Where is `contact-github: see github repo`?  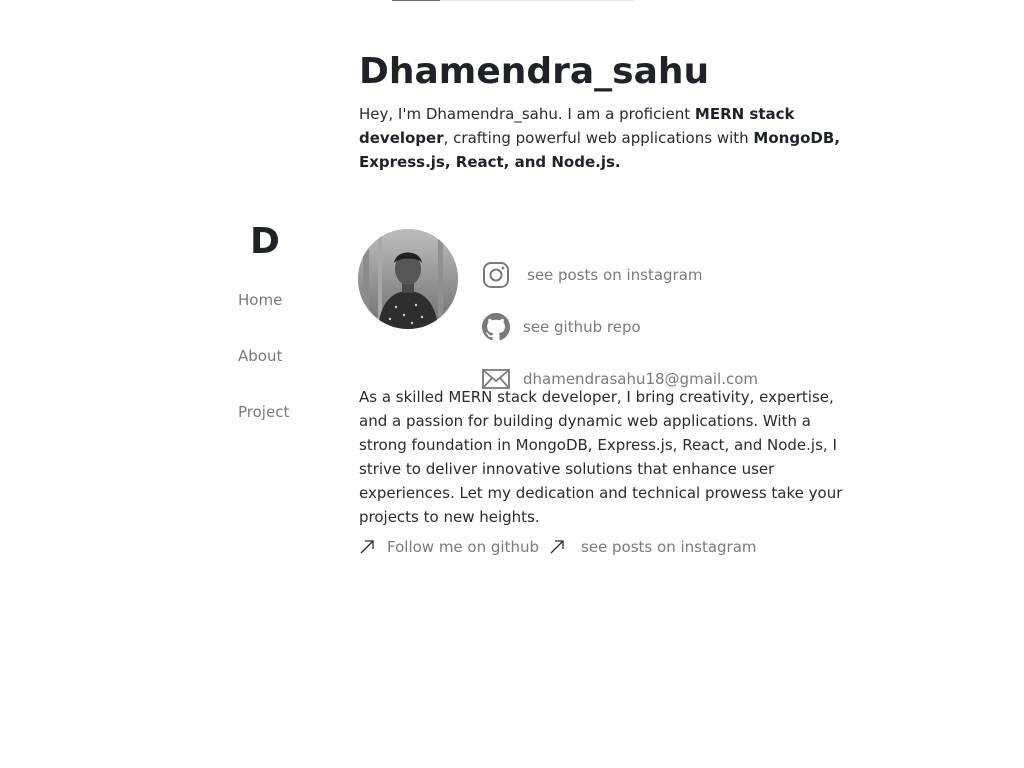
contact-github: see github repo is located at coordinates (561, 327).